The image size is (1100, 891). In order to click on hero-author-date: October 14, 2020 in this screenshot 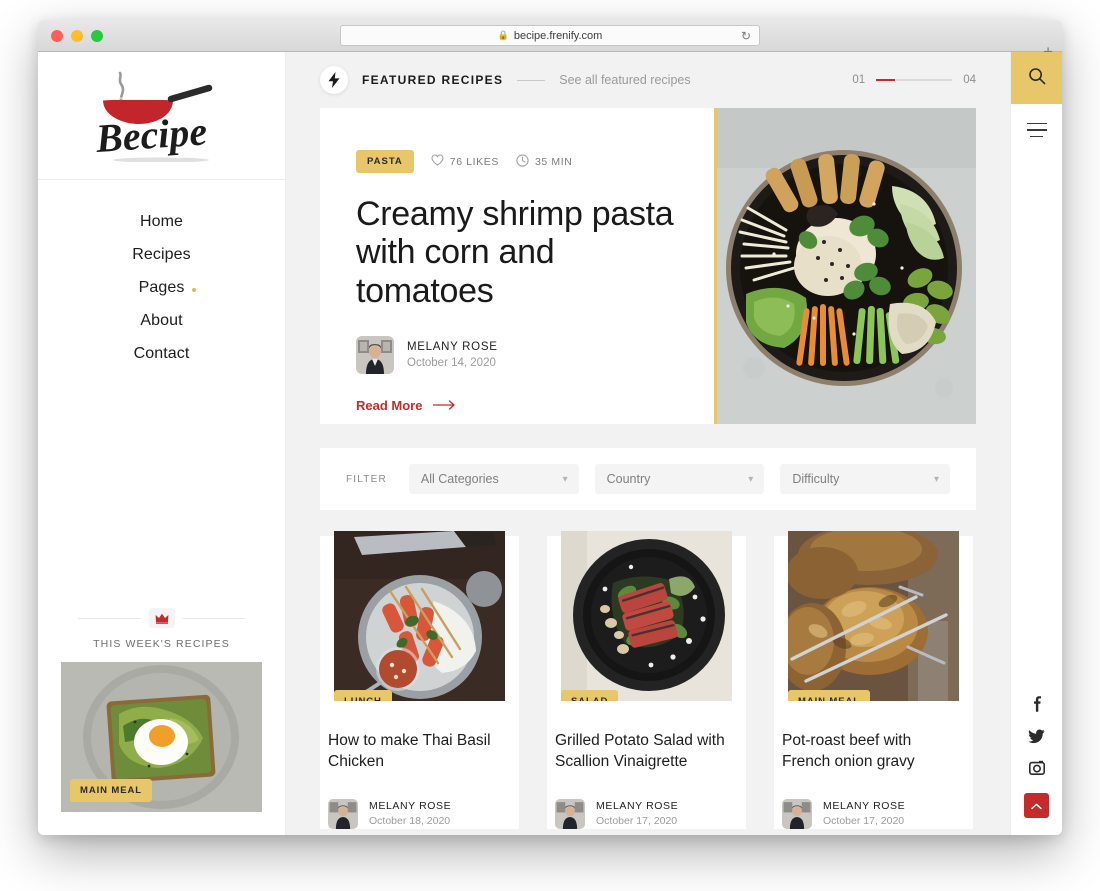, I will do `click(451, 363)`.